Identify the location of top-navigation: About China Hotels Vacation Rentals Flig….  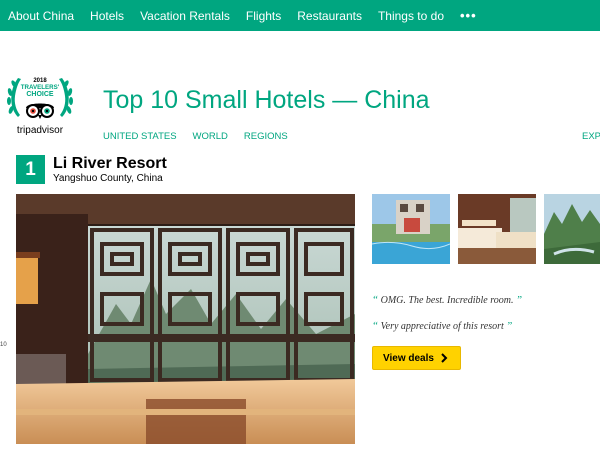
(300, 15).